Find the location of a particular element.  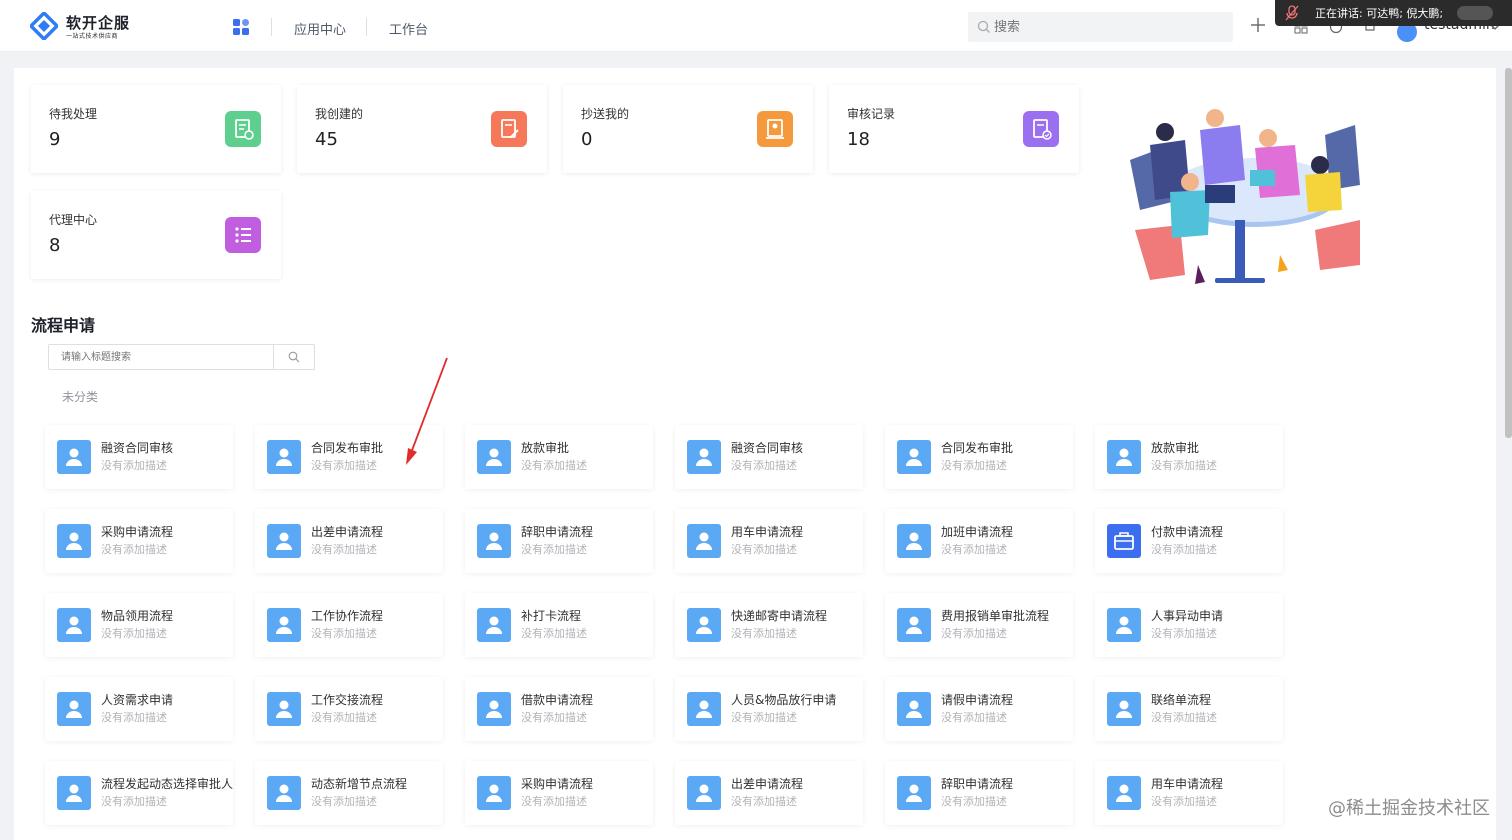

flow-card-title: 补打卡流程 is located at coordinates (551, 616).